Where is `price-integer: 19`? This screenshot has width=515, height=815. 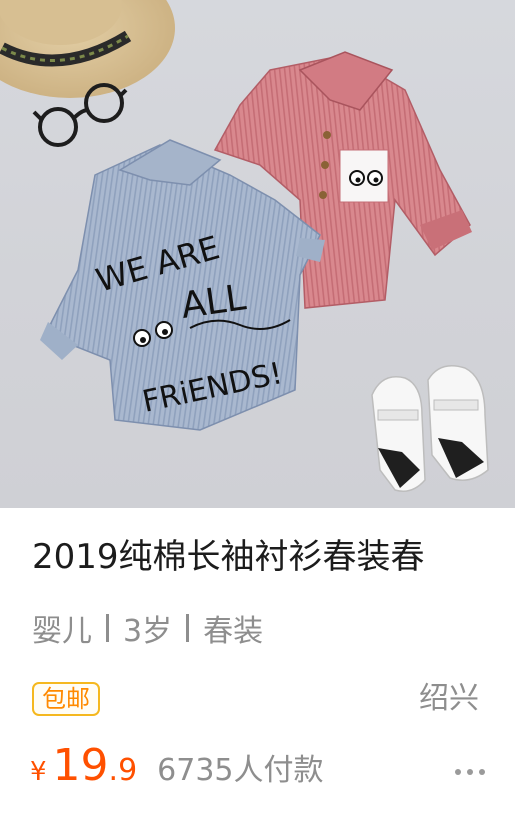 price-integer: 19 is located at coordinates (80, 765).